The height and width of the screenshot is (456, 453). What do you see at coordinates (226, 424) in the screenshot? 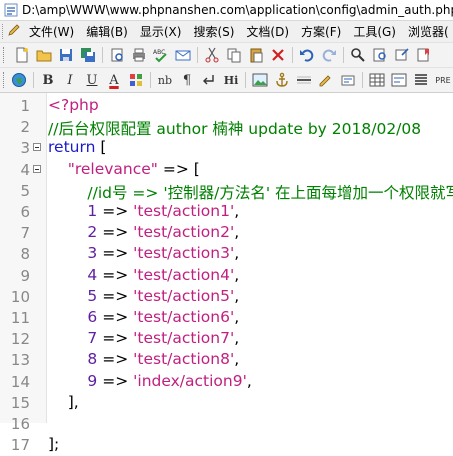
I see `code-line: 16` at bounding box center [226, 424].